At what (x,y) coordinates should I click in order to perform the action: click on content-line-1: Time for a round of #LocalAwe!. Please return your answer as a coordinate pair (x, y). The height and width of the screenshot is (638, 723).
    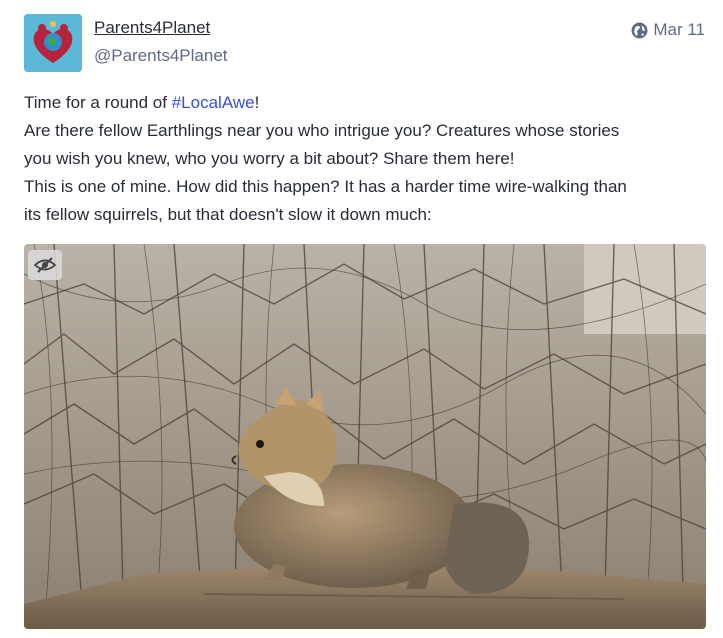
    Looking at the image, I should click on (369, 103).